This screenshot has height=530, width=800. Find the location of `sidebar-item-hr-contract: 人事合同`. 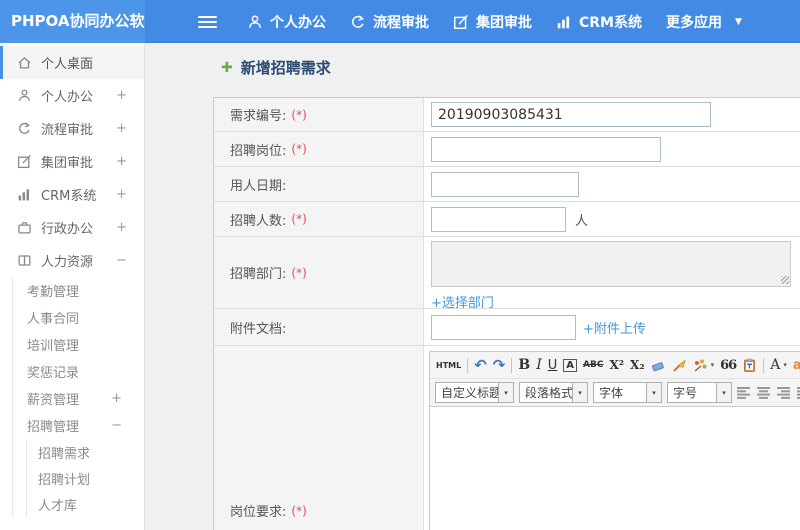

sidebar-item-hr-contract: 人事合同 is located at coordinates (78, 317).